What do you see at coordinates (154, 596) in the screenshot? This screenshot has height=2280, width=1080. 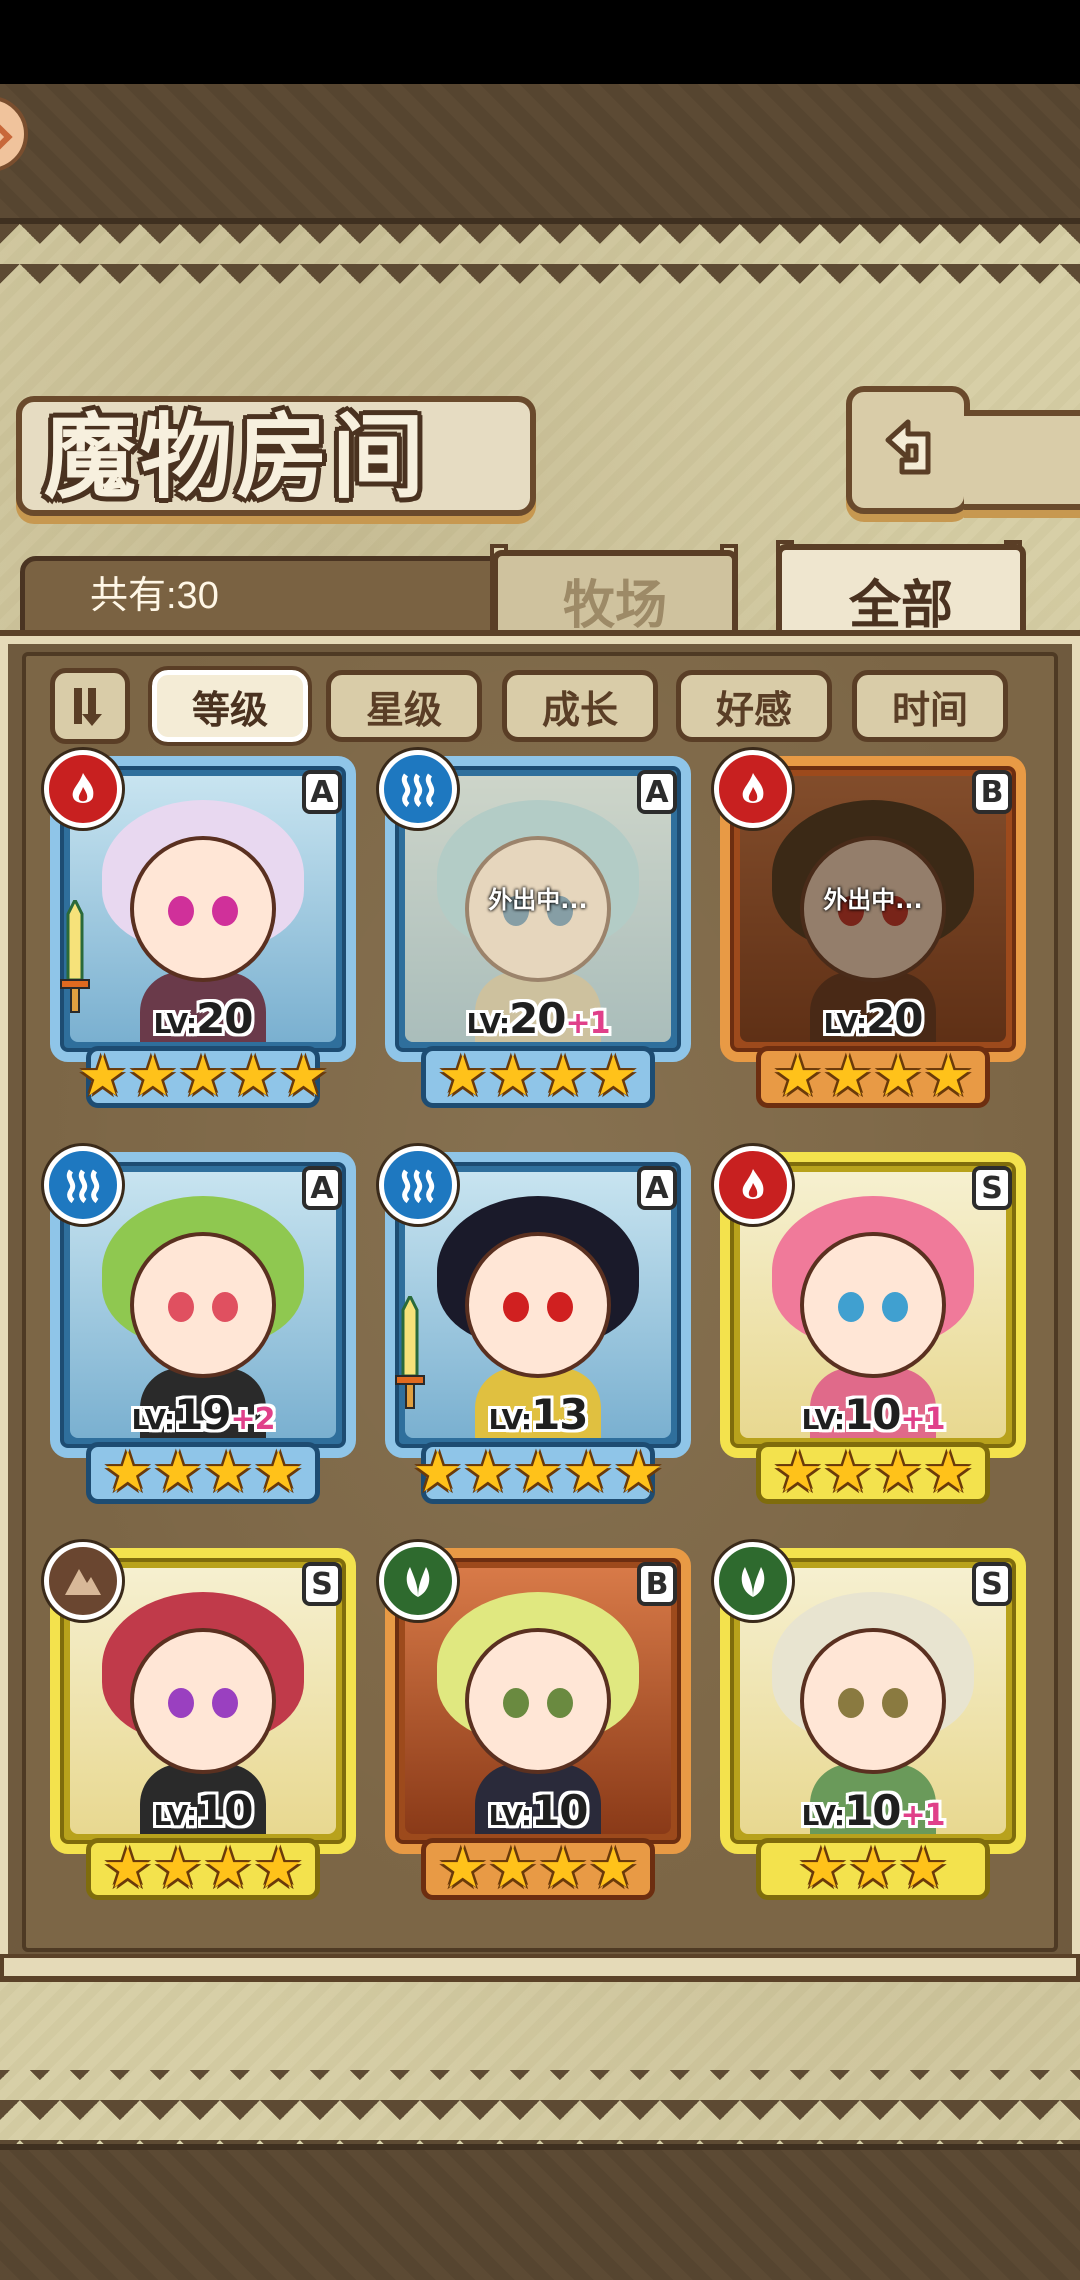 I see `monster-count: 共有:30` at bounding box center [154, 596].